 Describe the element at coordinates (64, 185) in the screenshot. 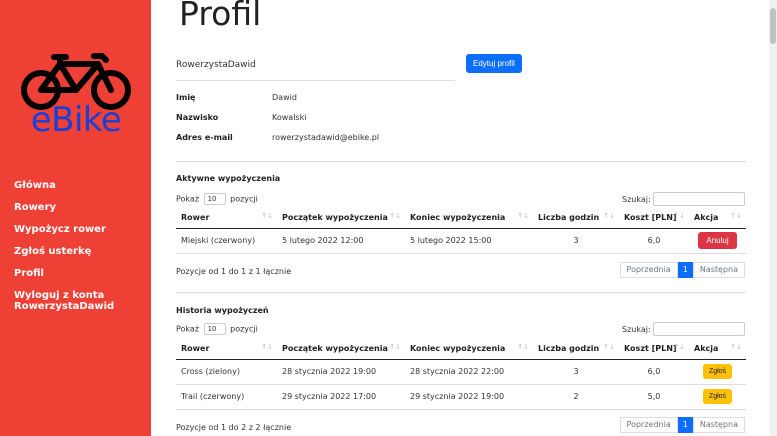

I see `sidebar-item-home: Główna` at that location.